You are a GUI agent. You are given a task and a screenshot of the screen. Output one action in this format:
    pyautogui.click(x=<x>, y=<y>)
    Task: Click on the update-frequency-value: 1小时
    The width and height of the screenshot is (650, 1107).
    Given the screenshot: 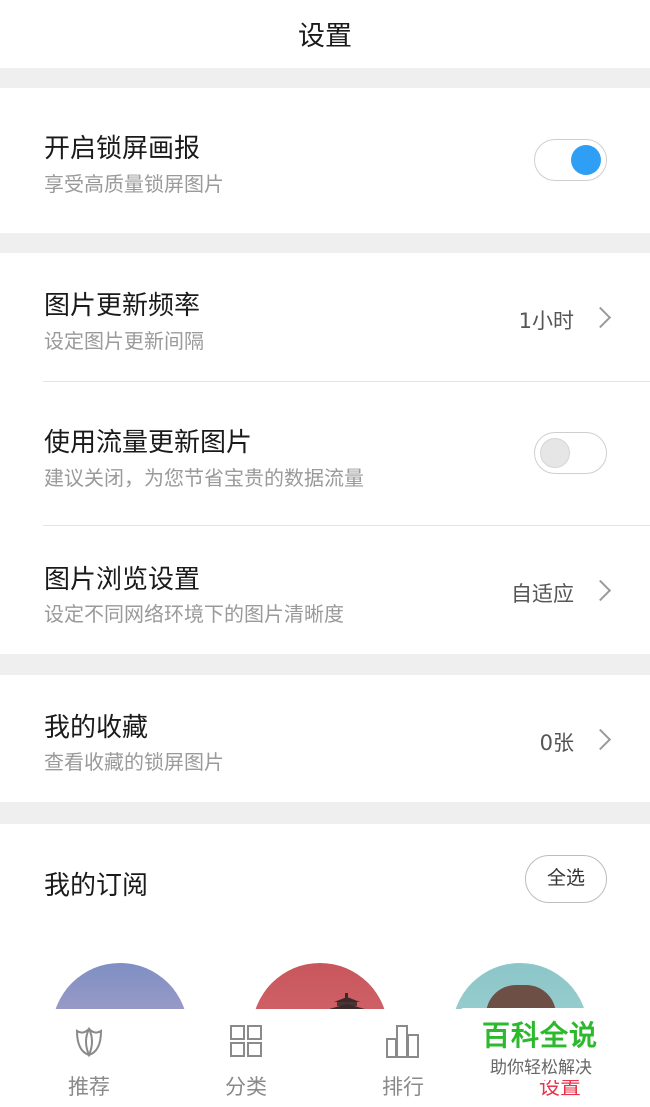 What is the action you would take?
    pyautogui.click(x=546, y=321)
    